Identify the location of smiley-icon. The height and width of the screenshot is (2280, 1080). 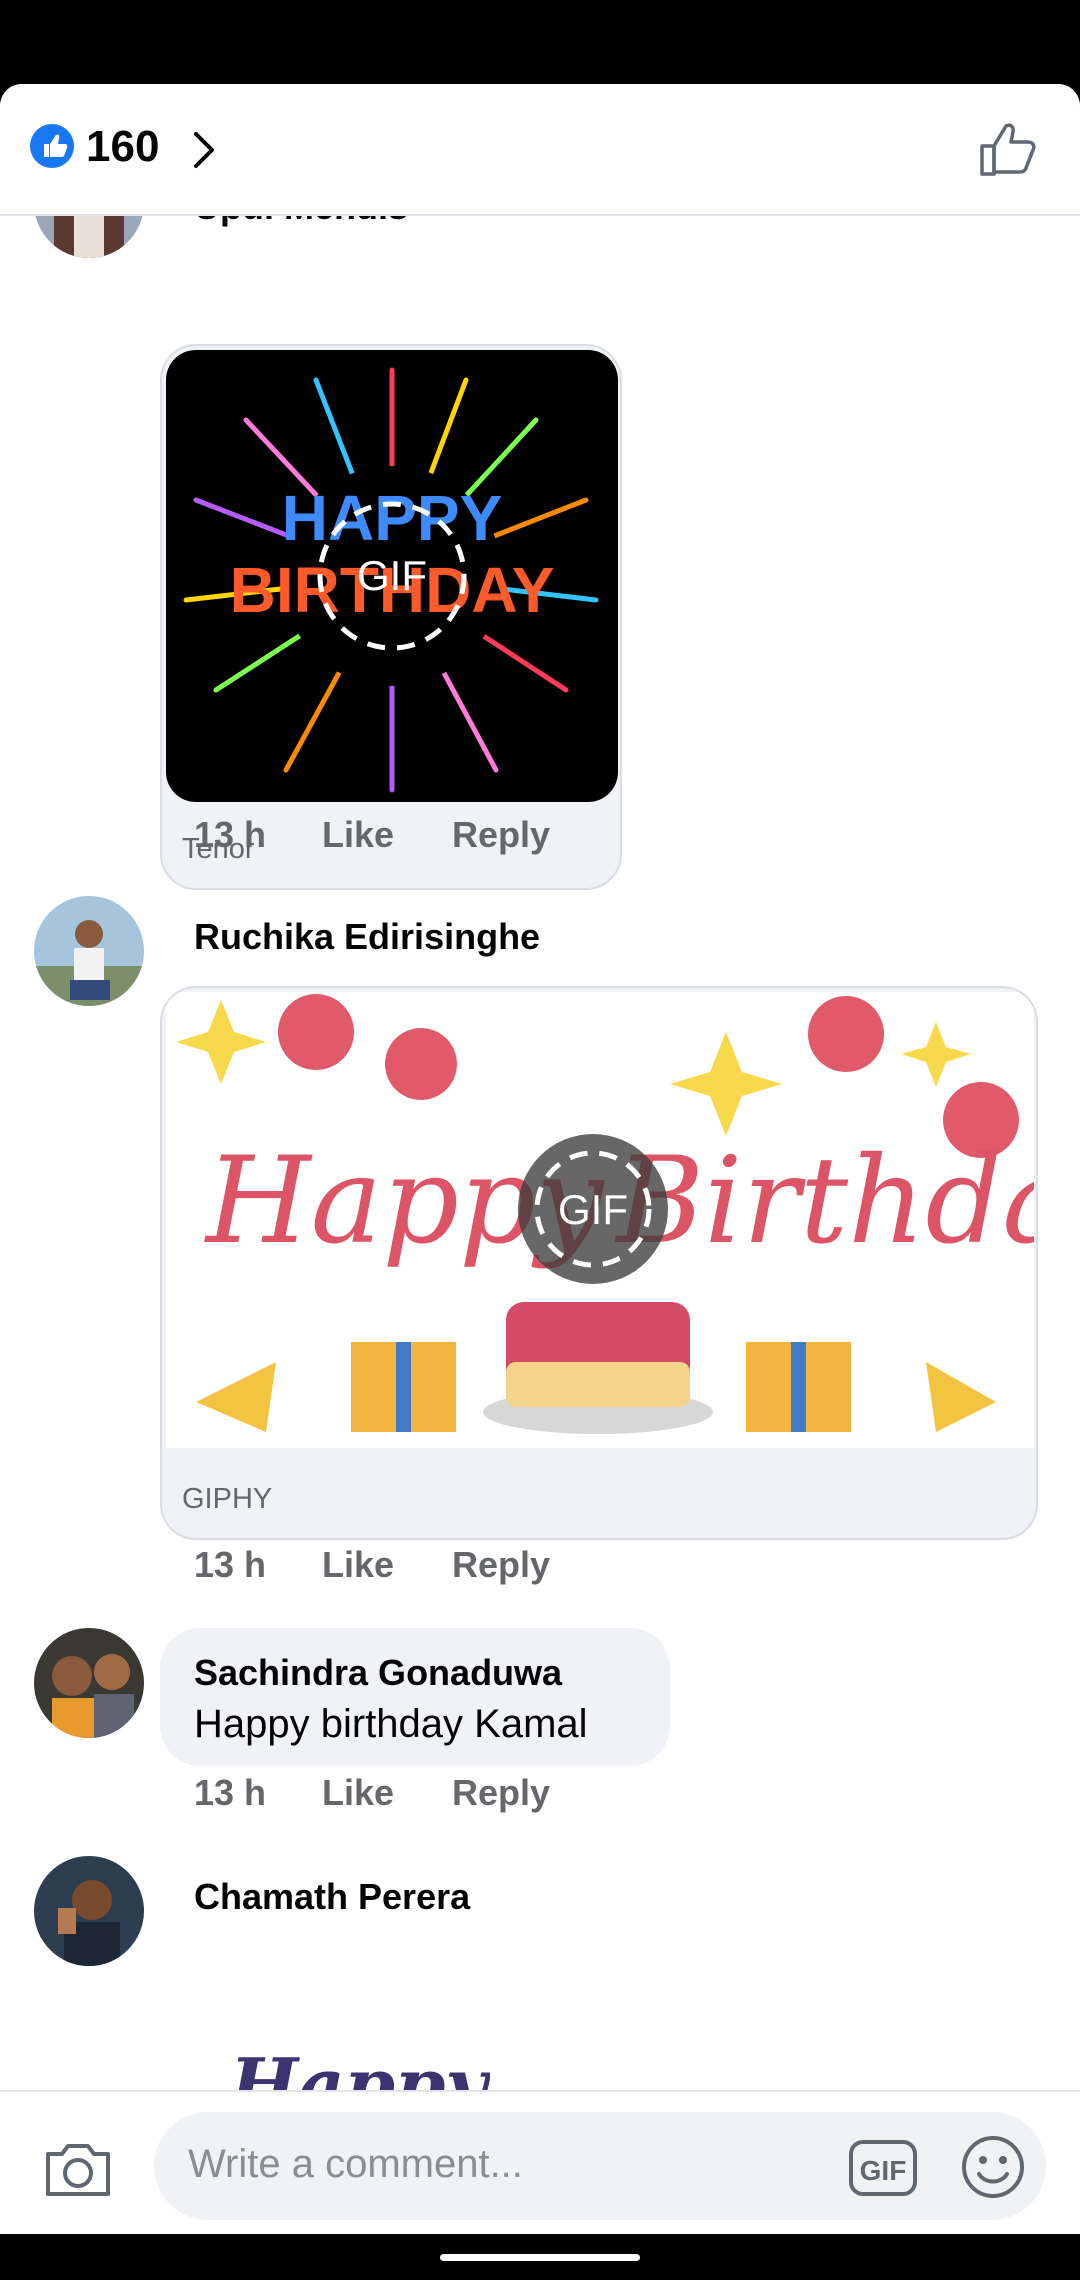
(993, 2167).